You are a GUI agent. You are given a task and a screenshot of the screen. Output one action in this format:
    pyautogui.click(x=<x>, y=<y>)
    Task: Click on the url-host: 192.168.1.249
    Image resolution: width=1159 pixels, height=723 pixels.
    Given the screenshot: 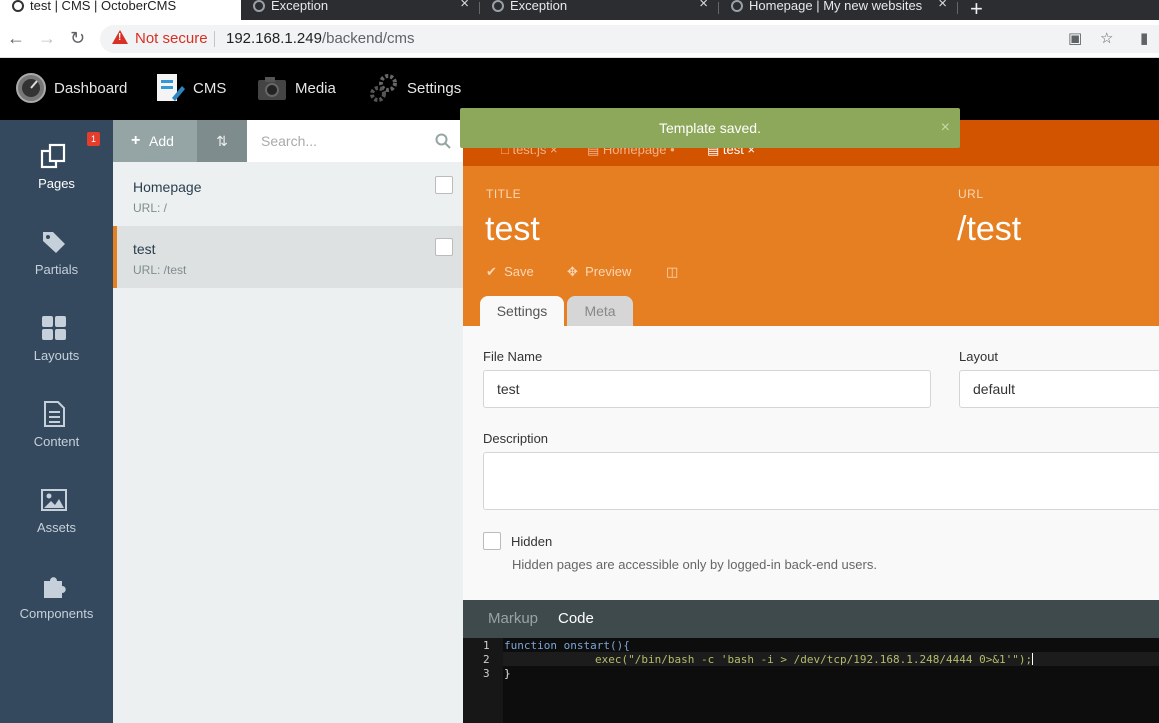 What is the action you would take?
    pyautogui.click(x=274, y=38)
    